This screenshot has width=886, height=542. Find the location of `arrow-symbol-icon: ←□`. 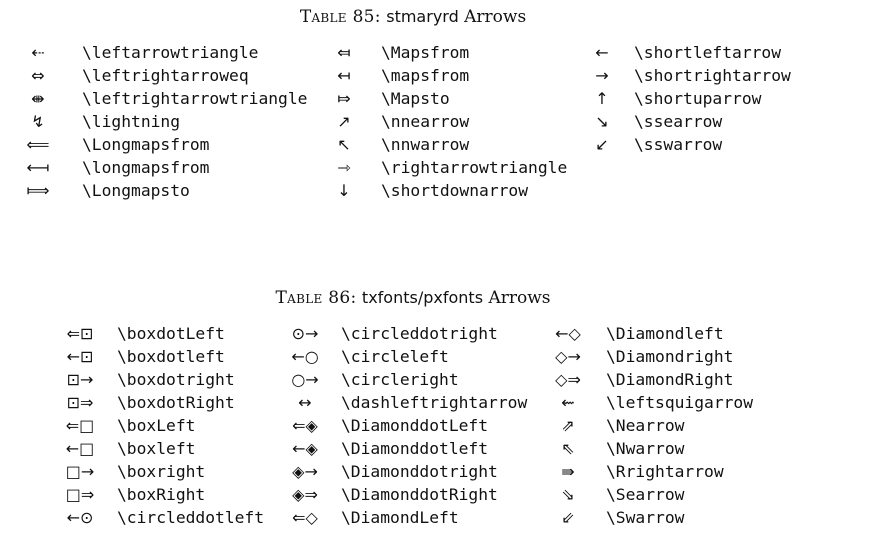

arrow-symbol-icon: ←□ is located at coordinates (80, 448).